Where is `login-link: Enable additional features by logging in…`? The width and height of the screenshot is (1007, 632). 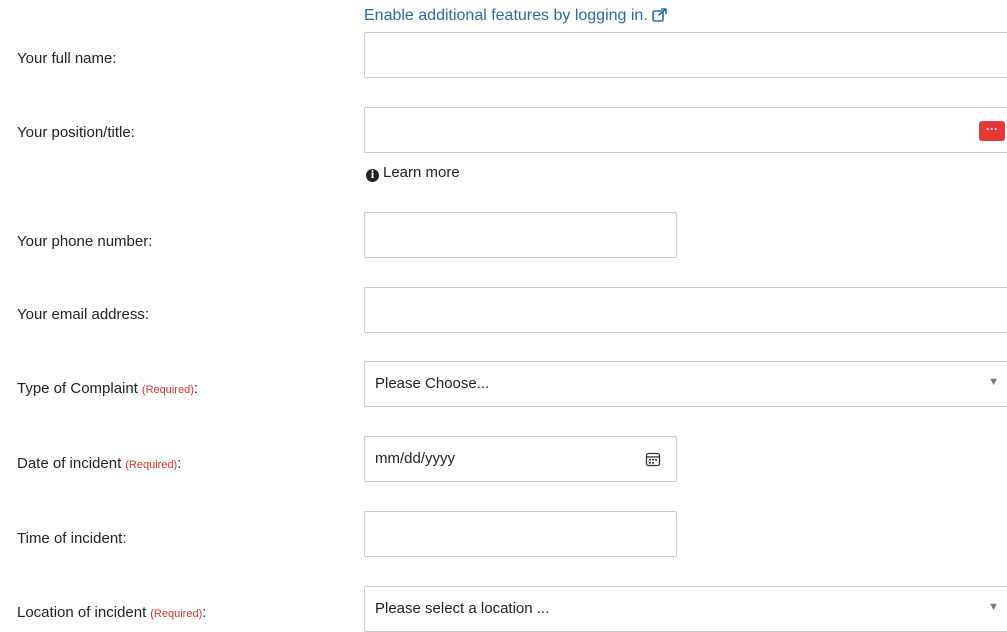
login-link: Enable additional features by logging in… is located at coordinates (516, 17).